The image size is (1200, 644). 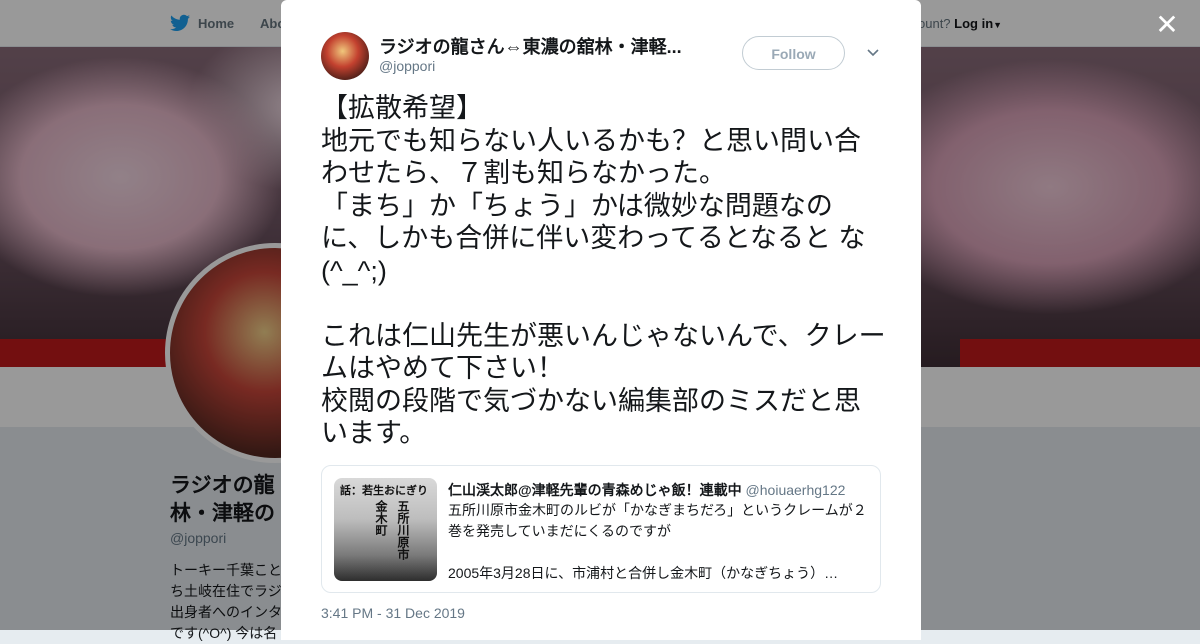 I want to click on quoted-tweet-image: 話：若生おにぎり 五所川原市 金木町, so click(x=385, y=529).